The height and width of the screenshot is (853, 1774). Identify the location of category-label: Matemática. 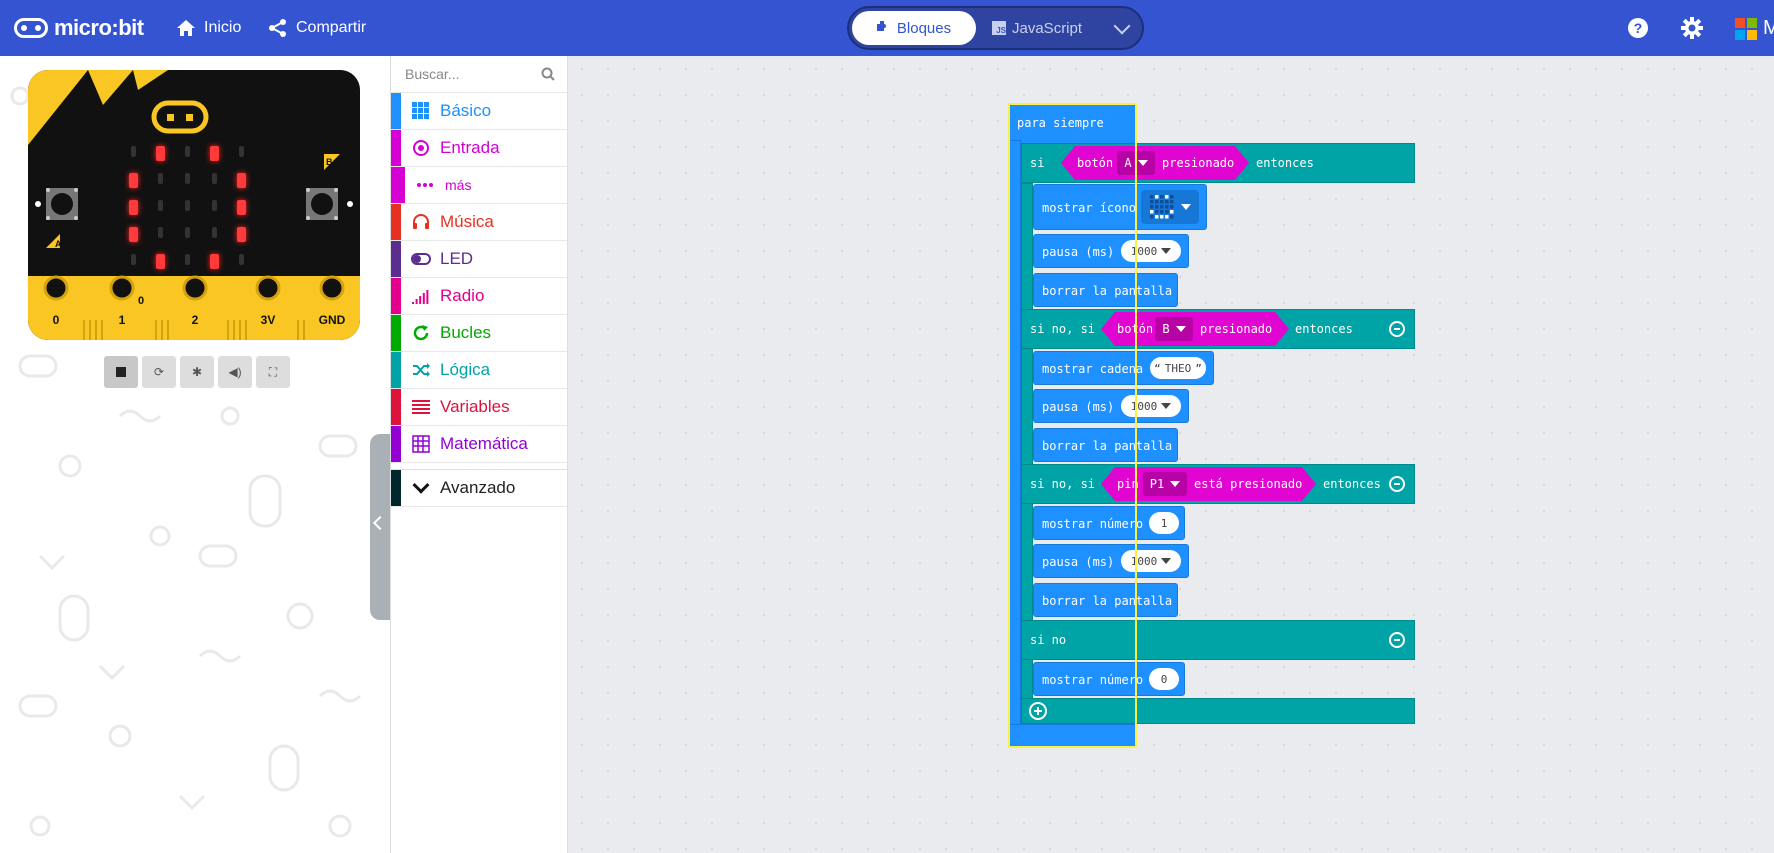
(484, 443).